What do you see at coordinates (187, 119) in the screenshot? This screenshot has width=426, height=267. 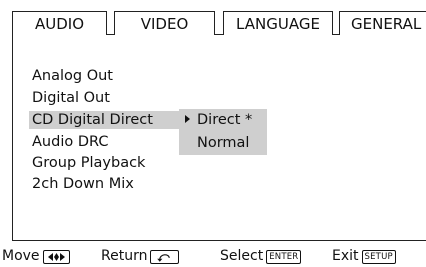 I see `selection-arrow-icon` at bounding box center [187, 119].